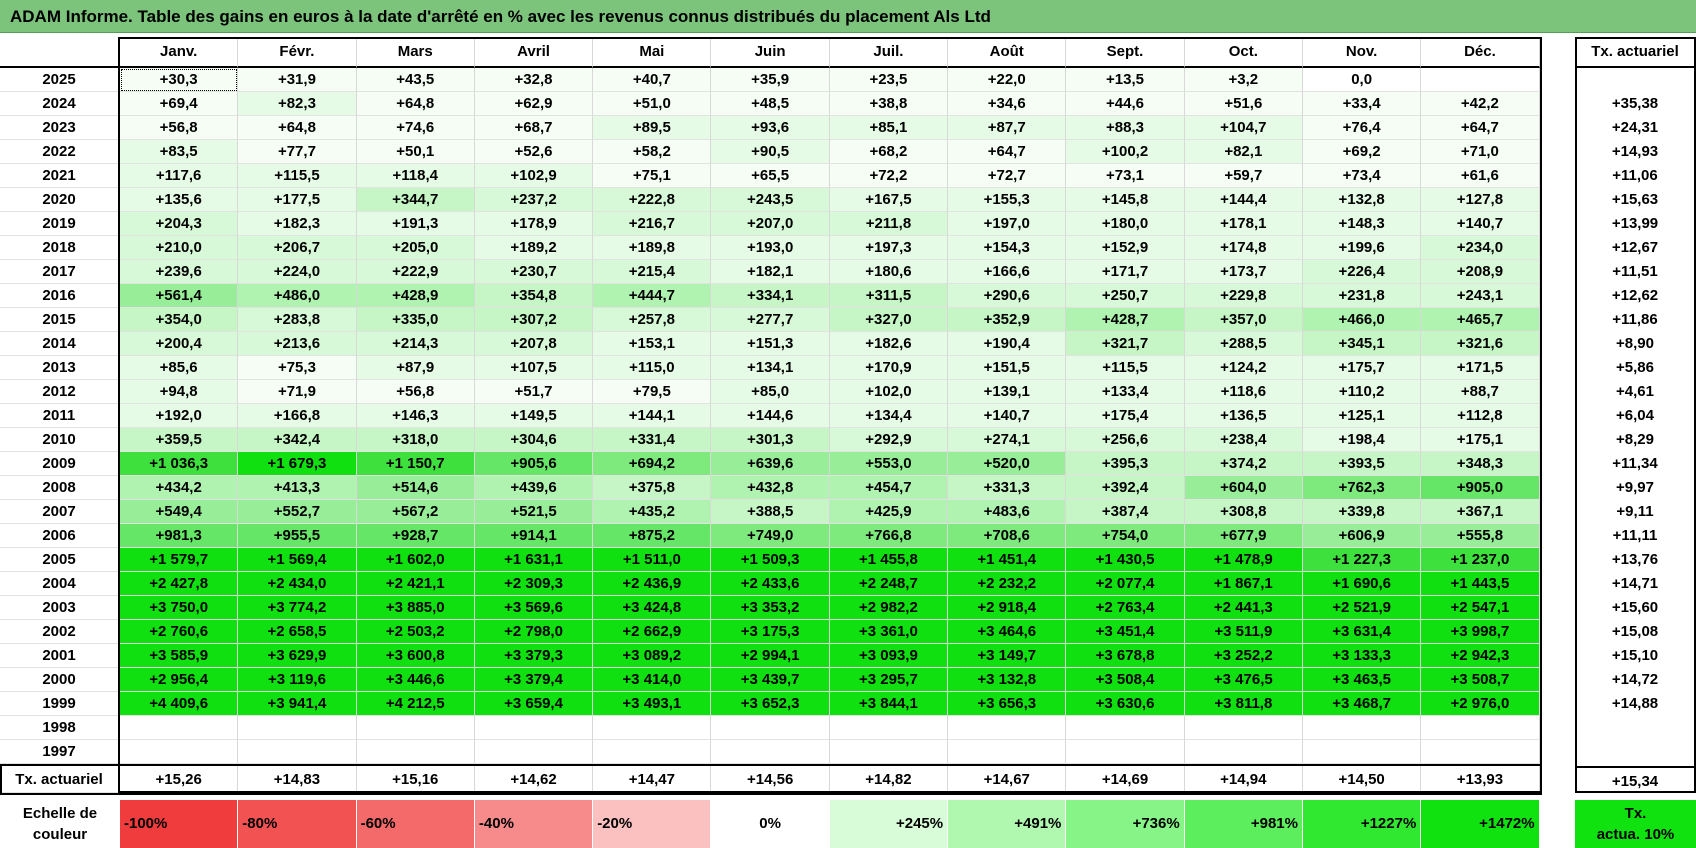 This screenshot has width=1696, height=848. What do you see at coordinates (179, 680) in the screenshot?
I see `gain-cell: +2 956,4` at bounding box center [179, 680].